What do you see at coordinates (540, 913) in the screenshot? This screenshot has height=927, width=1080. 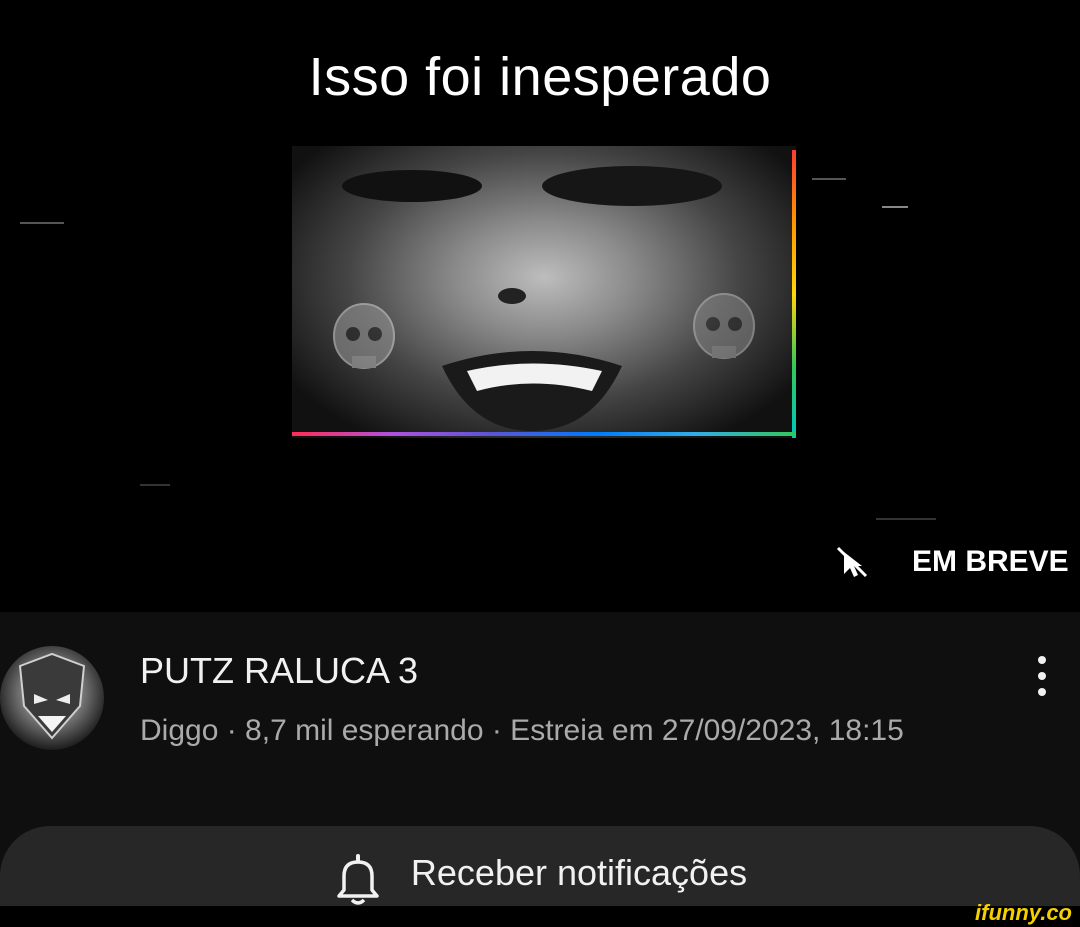 I see `watermark-bar: ifunny.co` at bounding box center [540, 913].